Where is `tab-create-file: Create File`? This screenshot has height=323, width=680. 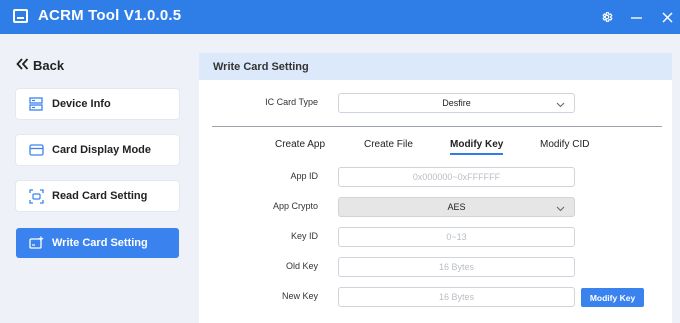 tab-create-file: Create File is located at coordinates (388, 144).